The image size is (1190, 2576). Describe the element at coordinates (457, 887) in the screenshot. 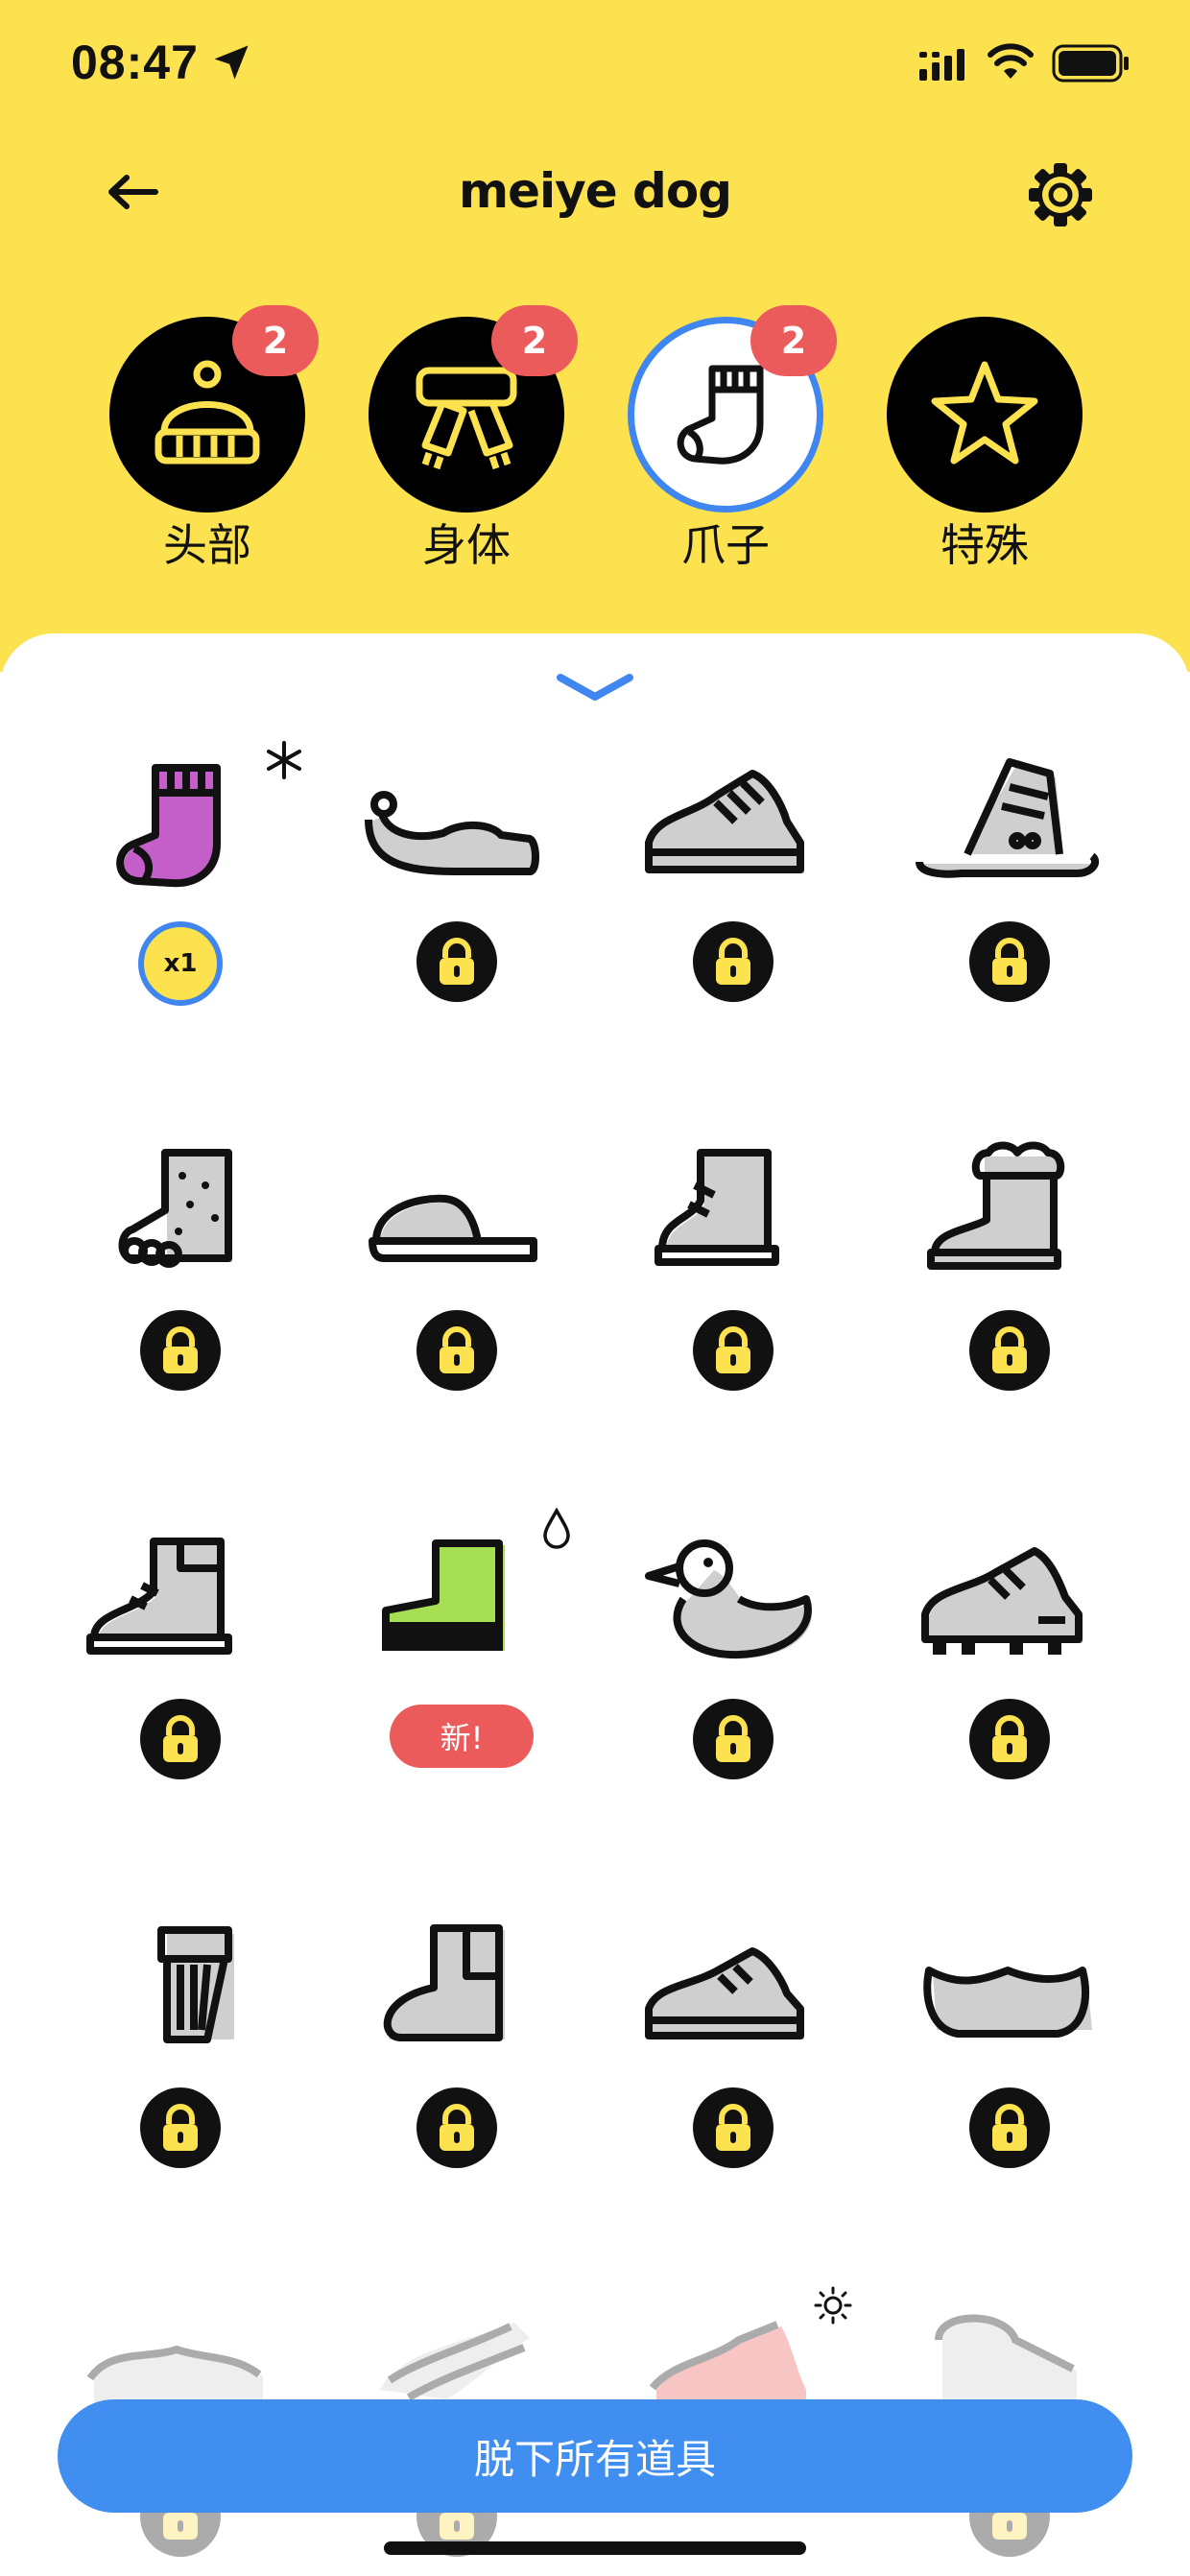

I see `item-elf-shoe` at that location.